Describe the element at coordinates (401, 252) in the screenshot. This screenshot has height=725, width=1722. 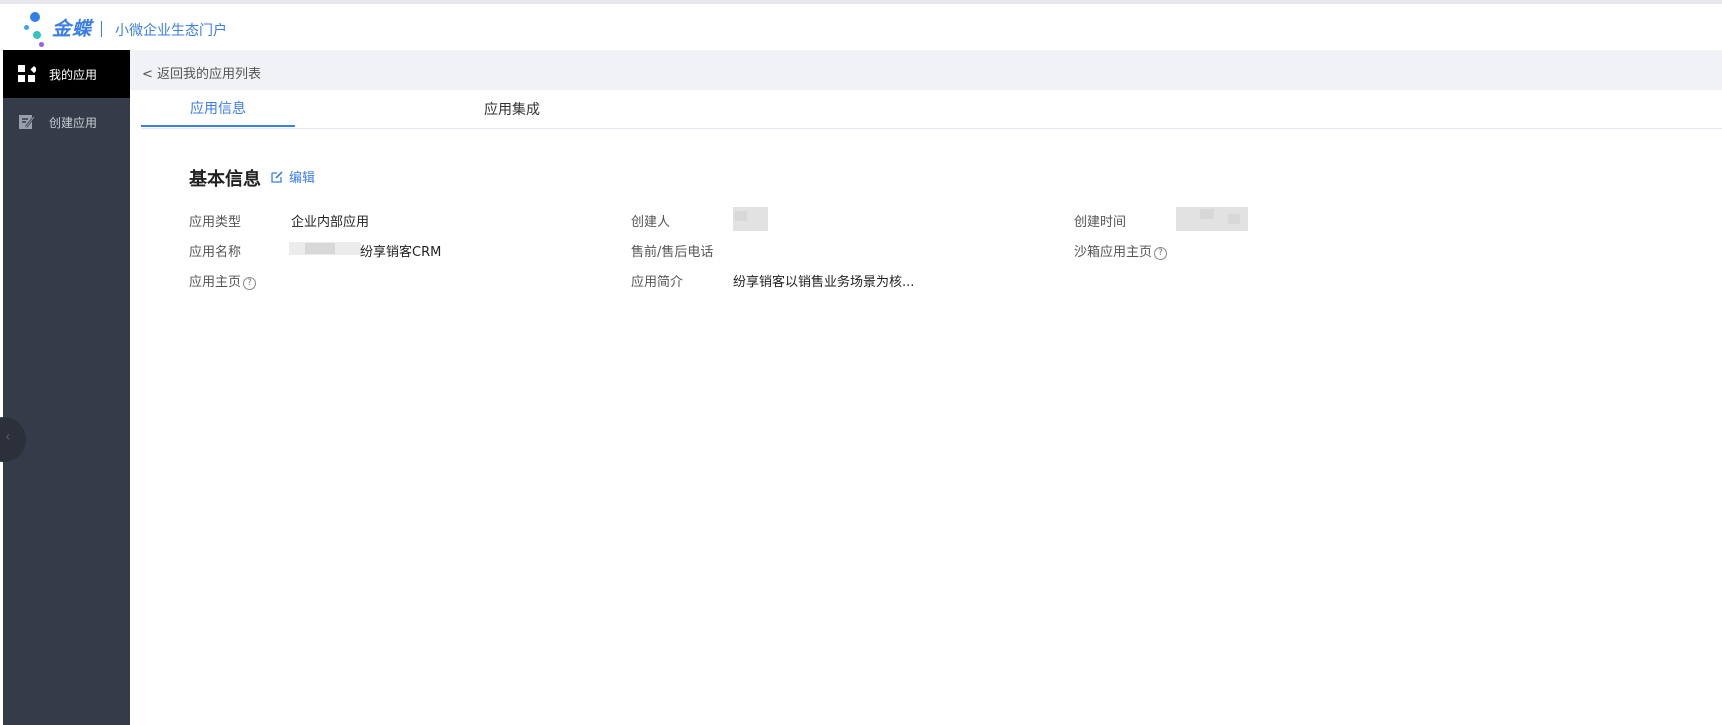
I see `app-name-value: 纷享销客CRM` at that location.